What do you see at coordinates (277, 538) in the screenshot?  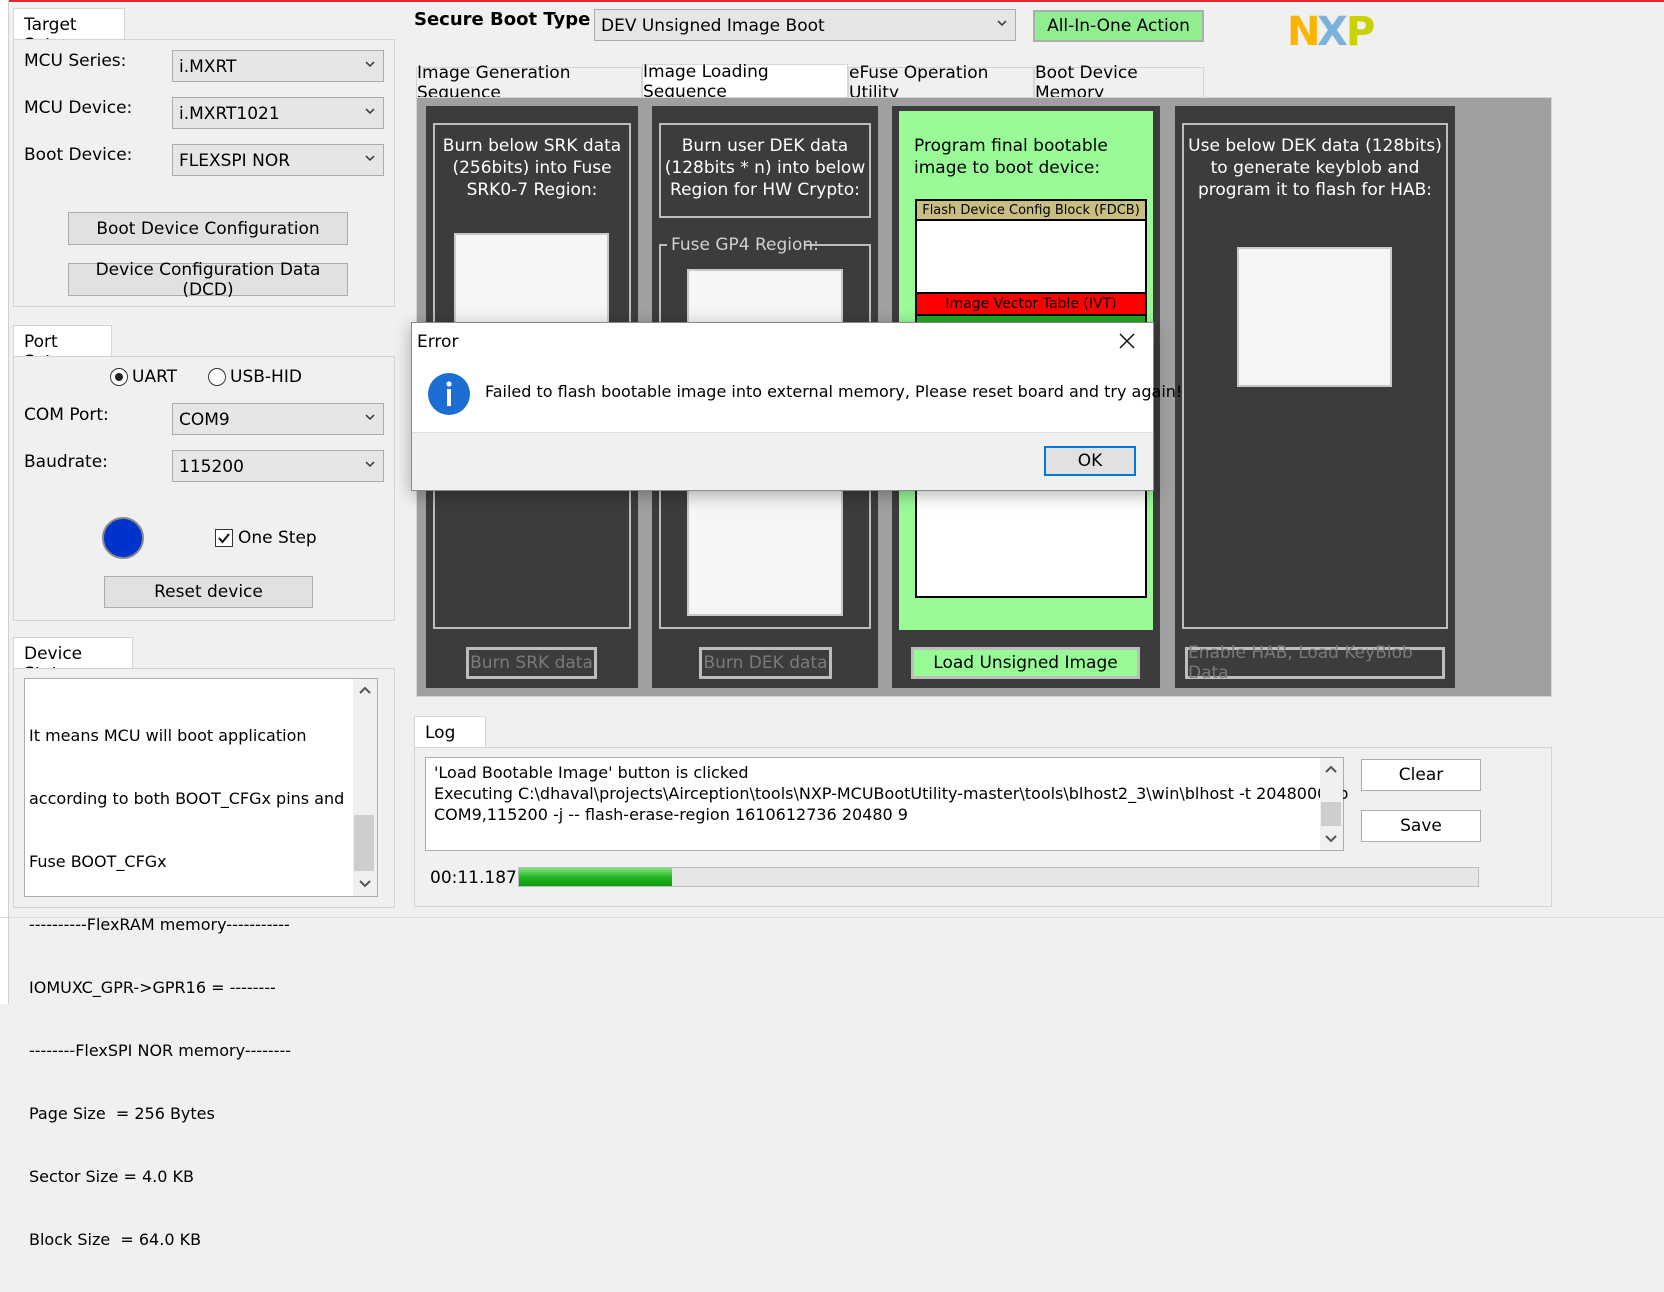 I see `one-step-label: One Step` at bounding box center [277, 538].